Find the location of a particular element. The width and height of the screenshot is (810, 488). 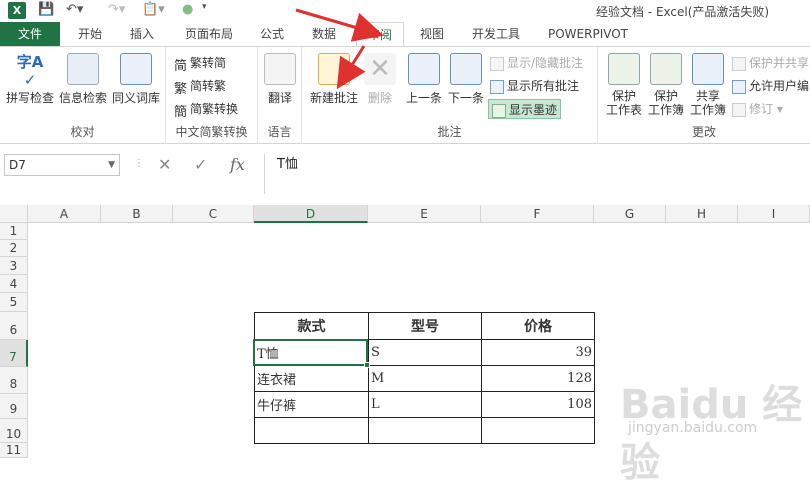

arrow-to-new-comment is located at coordinates (351, 67).